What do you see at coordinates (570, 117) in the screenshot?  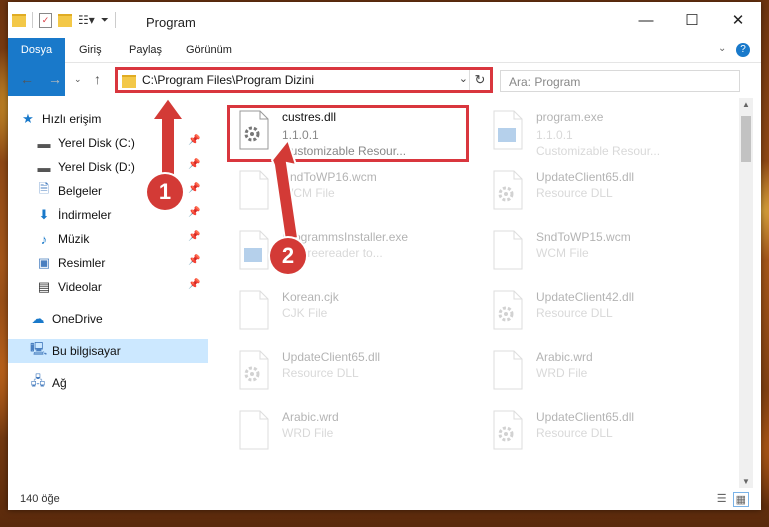 I see `file-name: program.exe` at bounding box center [570, 117].